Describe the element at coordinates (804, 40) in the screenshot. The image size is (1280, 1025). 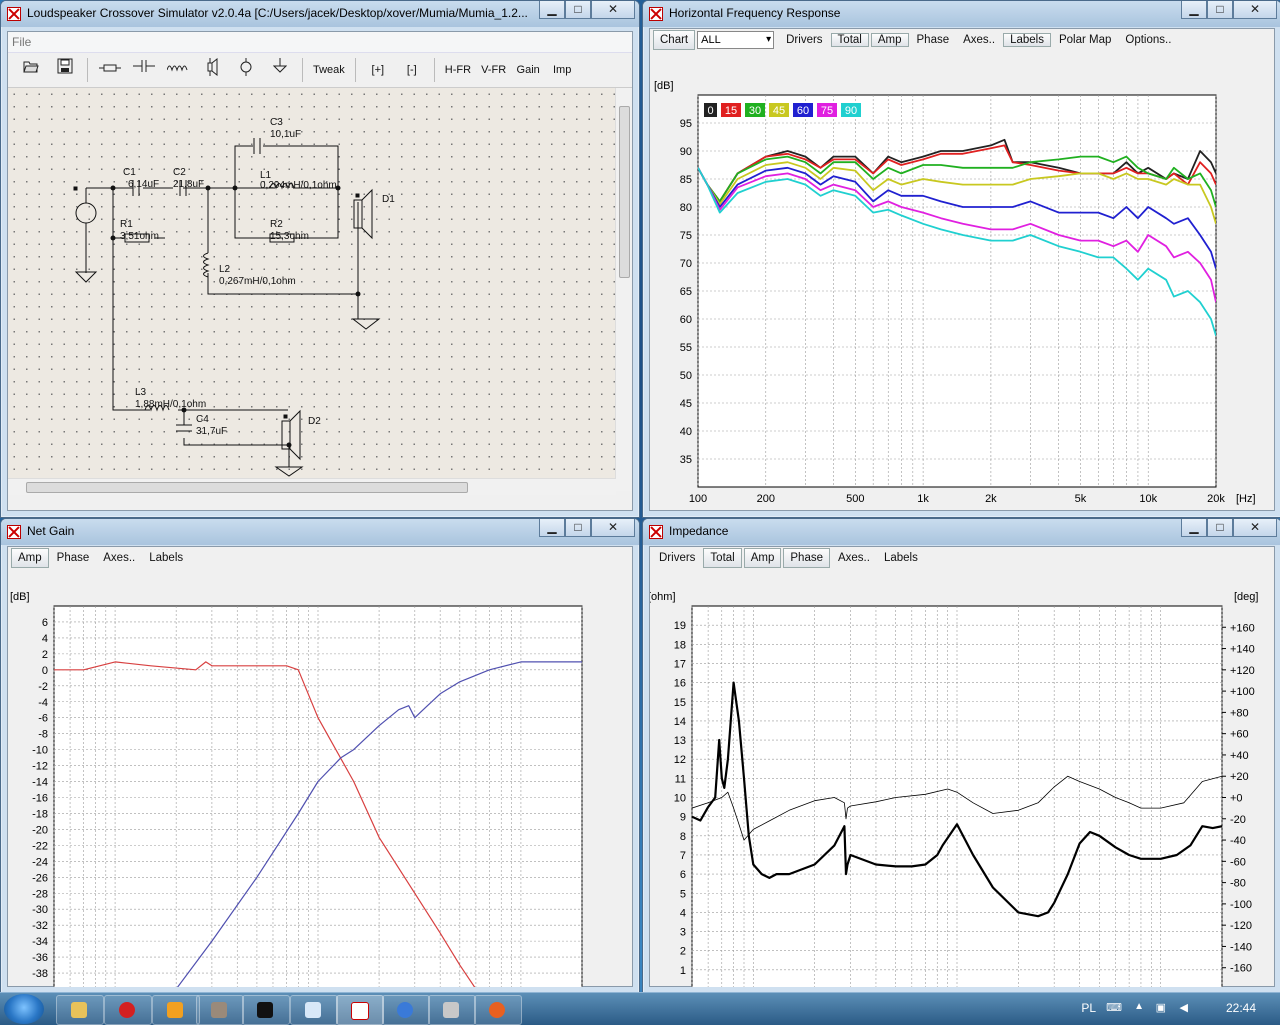
I see `hfr-tab-drivers: Drivers` at that location.